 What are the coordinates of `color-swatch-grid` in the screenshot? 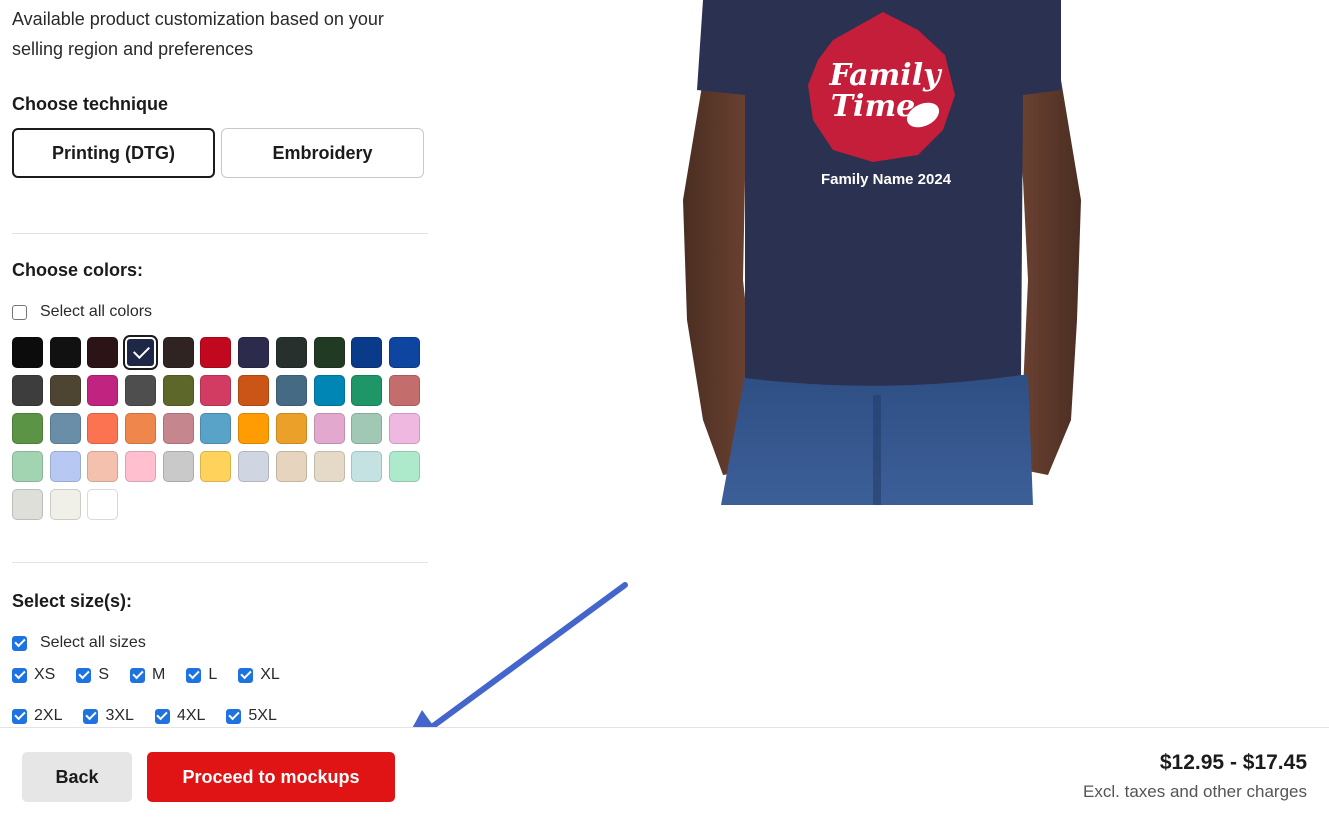 It's located at (220, 428).